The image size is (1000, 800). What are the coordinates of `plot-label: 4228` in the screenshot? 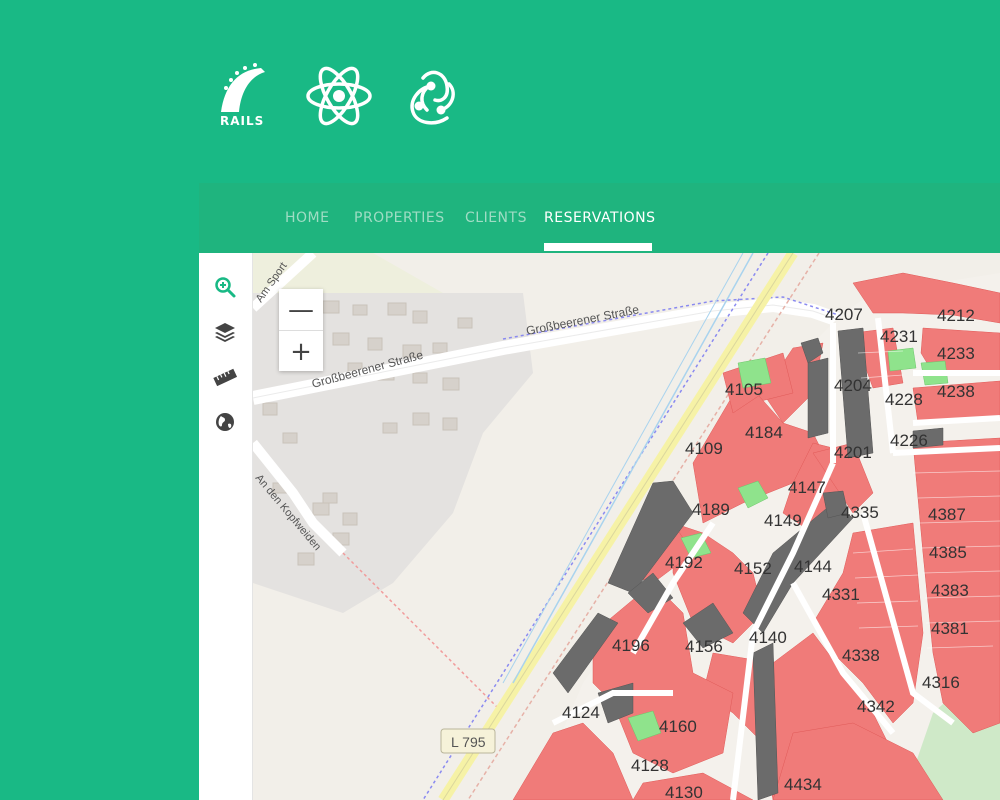 It's located at (904, 399).